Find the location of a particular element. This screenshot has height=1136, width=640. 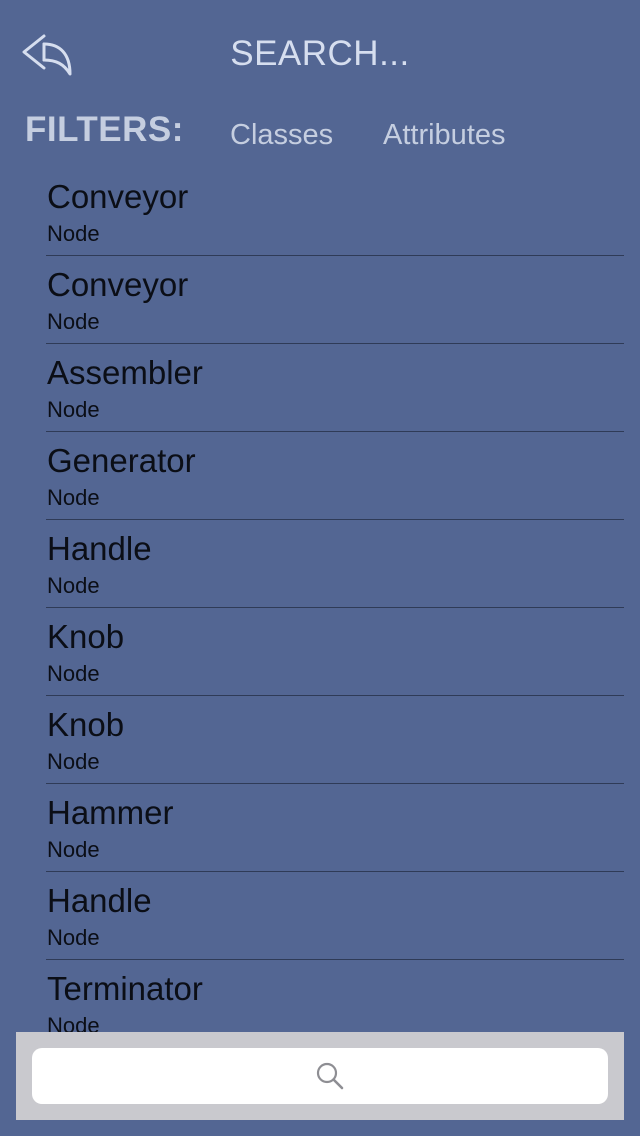

search-input is located at coordinates (320, 1076).